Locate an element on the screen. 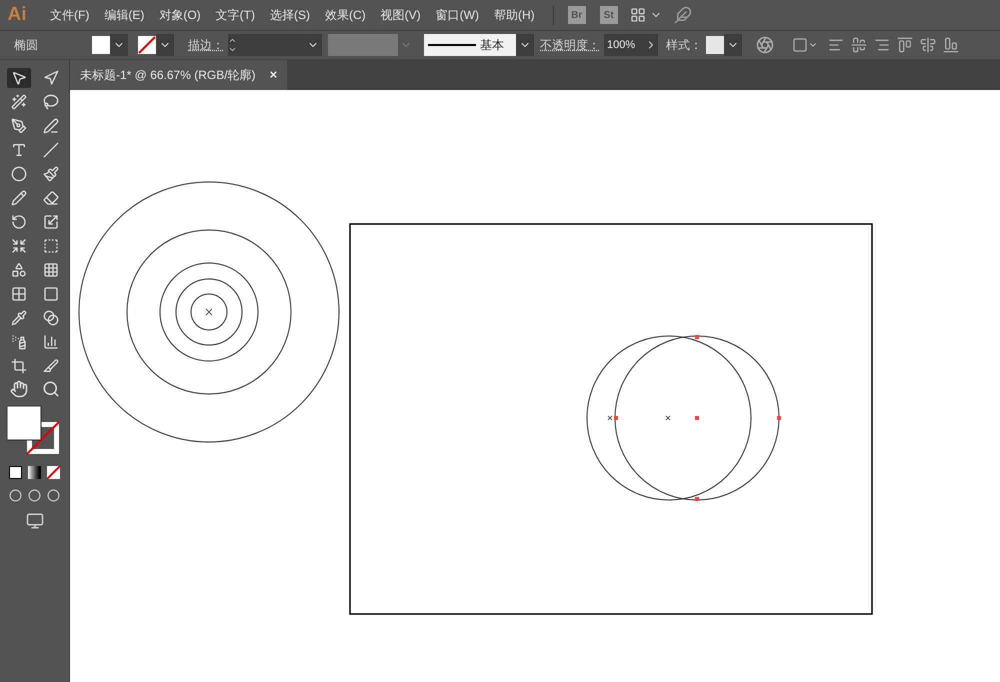 The height and width of the screenshot is (682, 1000). stroke-weight-field is located at coordinates (266, 45).